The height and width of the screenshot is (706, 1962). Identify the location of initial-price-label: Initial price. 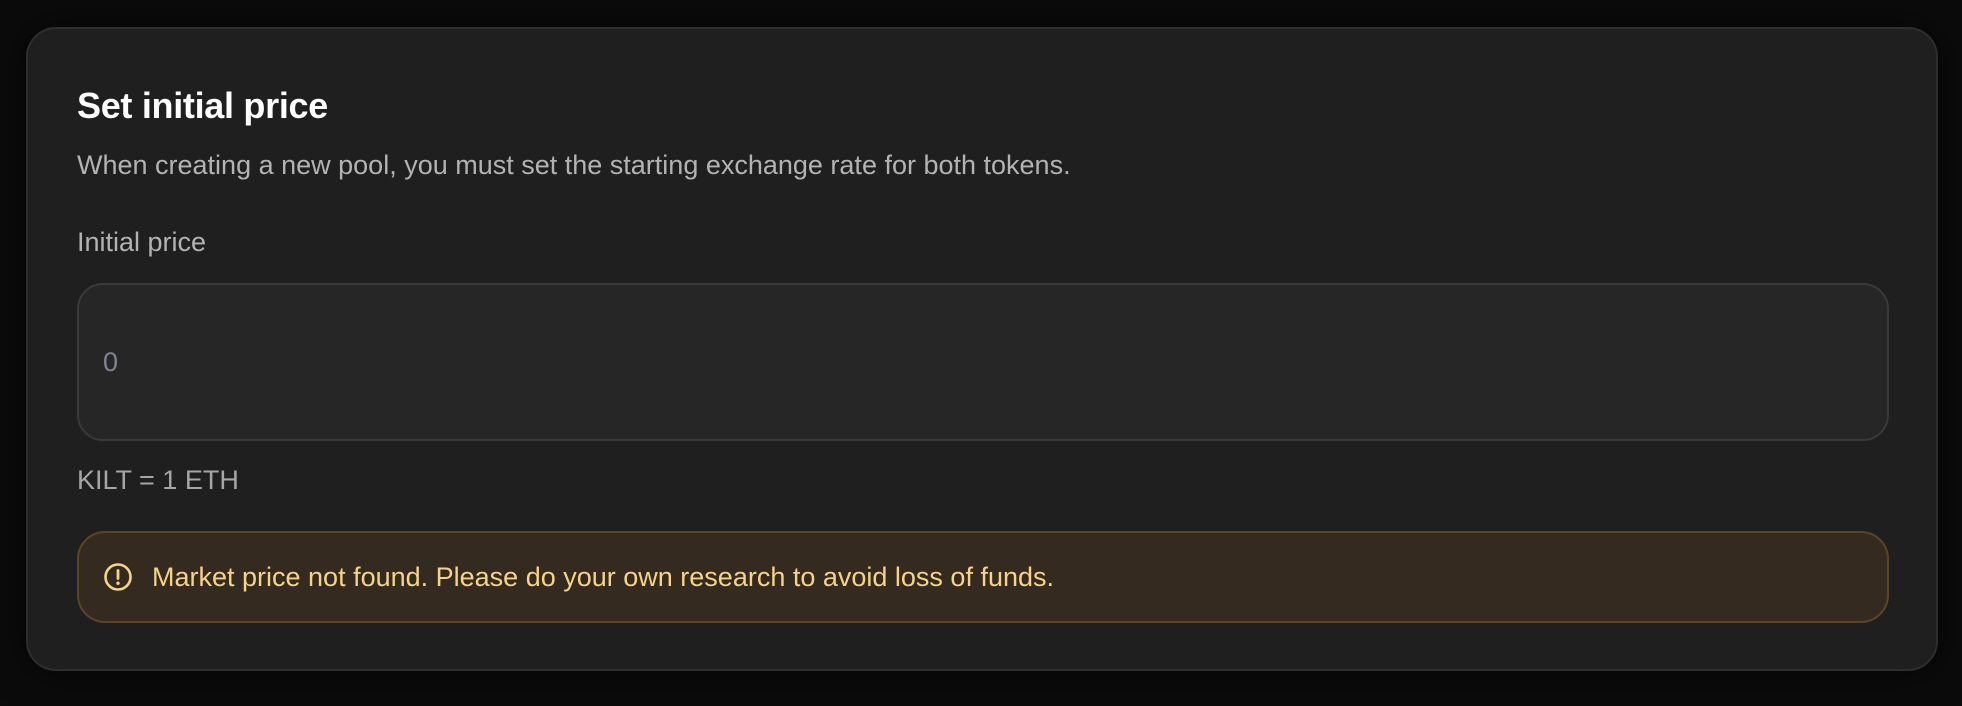
(142, 242).